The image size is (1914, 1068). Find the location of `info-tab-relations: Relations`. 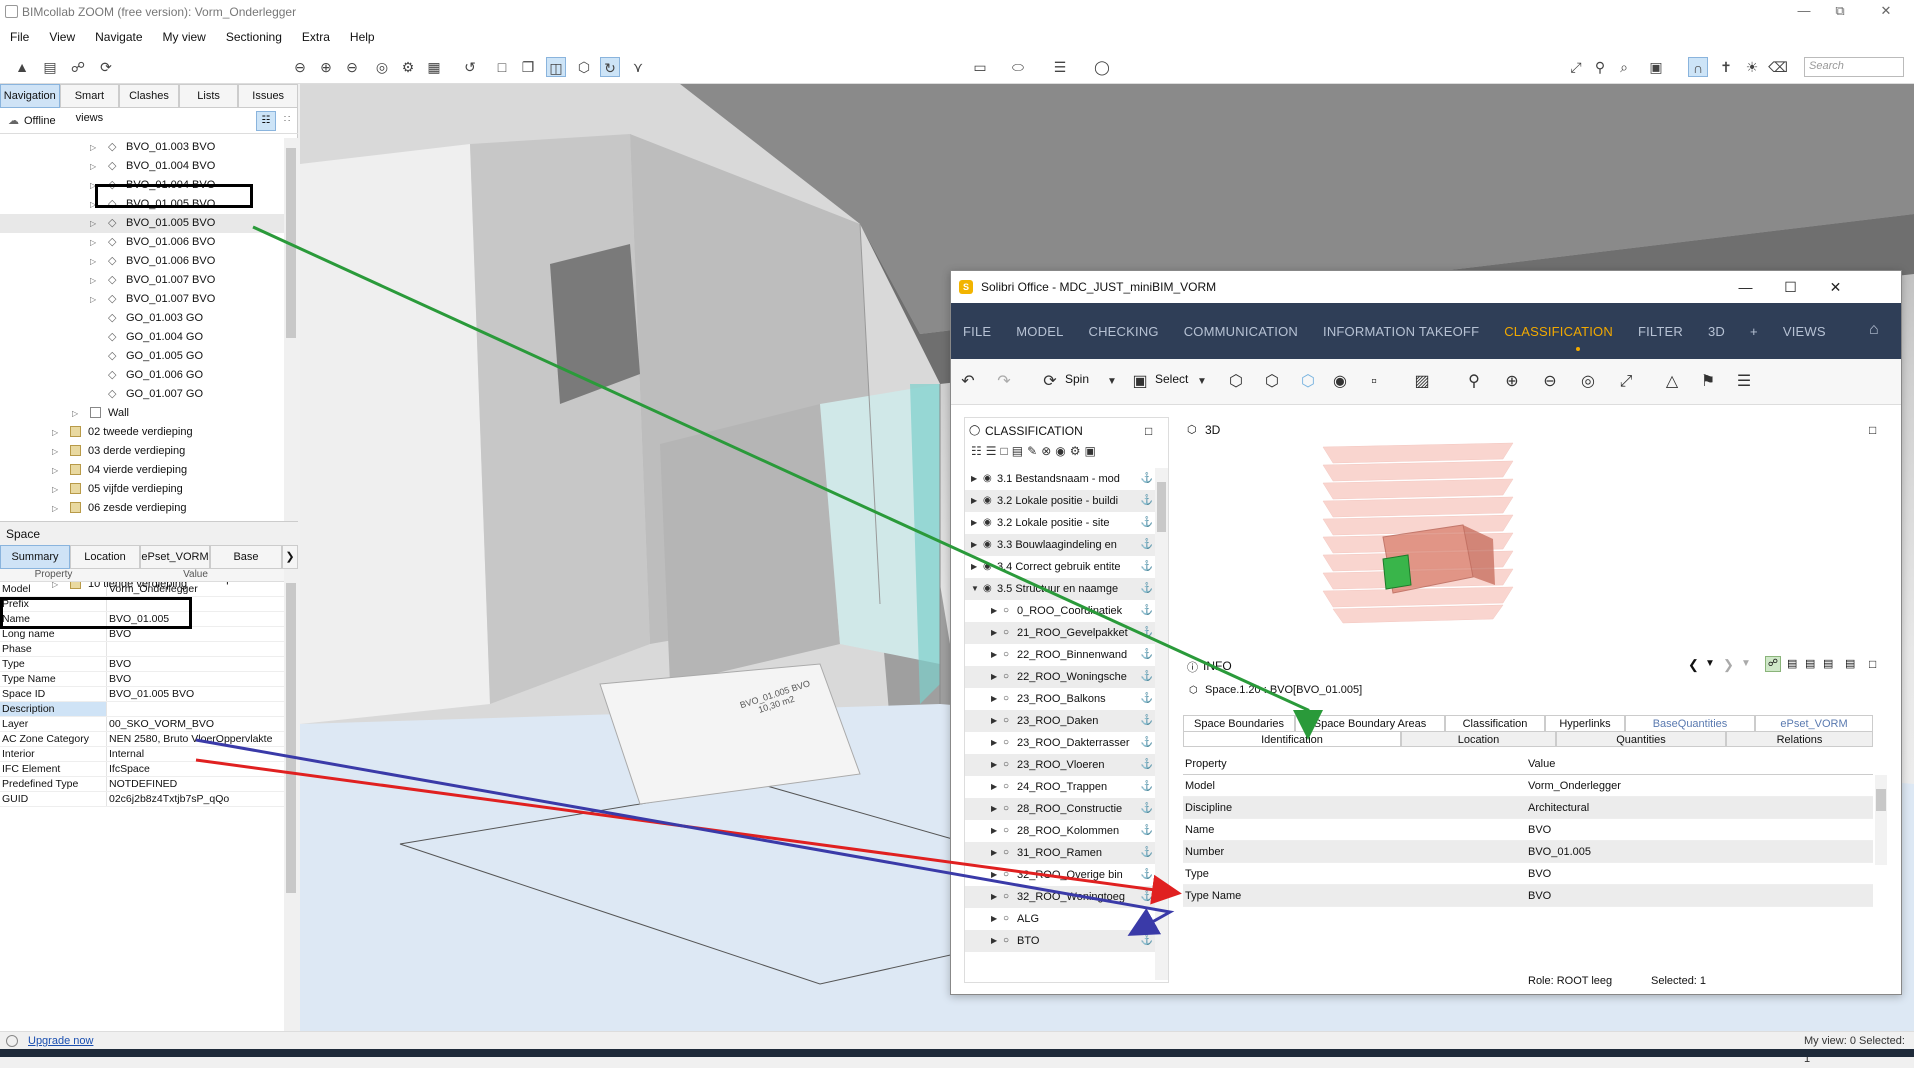

info-tab-relations: Relations is located at coordinates (1799, 739).